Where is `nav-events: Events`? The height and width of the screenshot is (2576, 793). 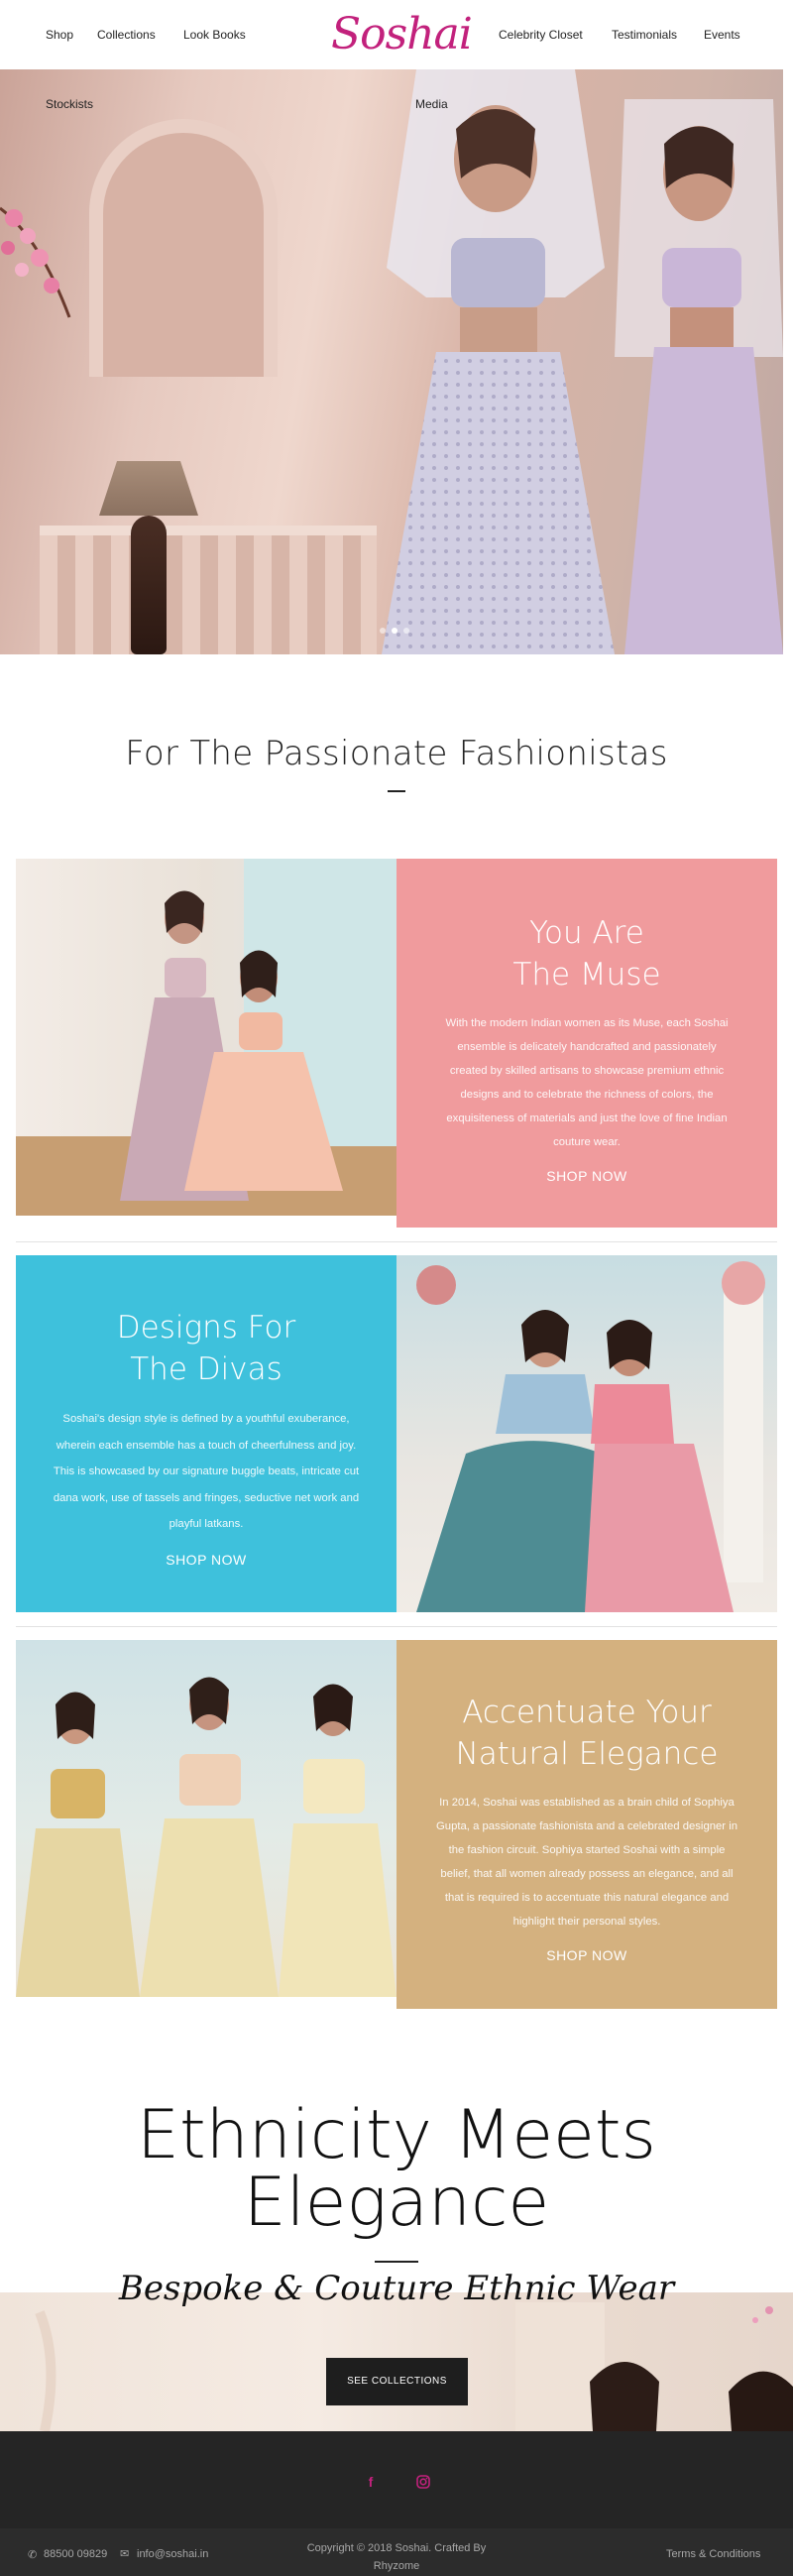 nav-events: Events is located at coordinates (722, 35).